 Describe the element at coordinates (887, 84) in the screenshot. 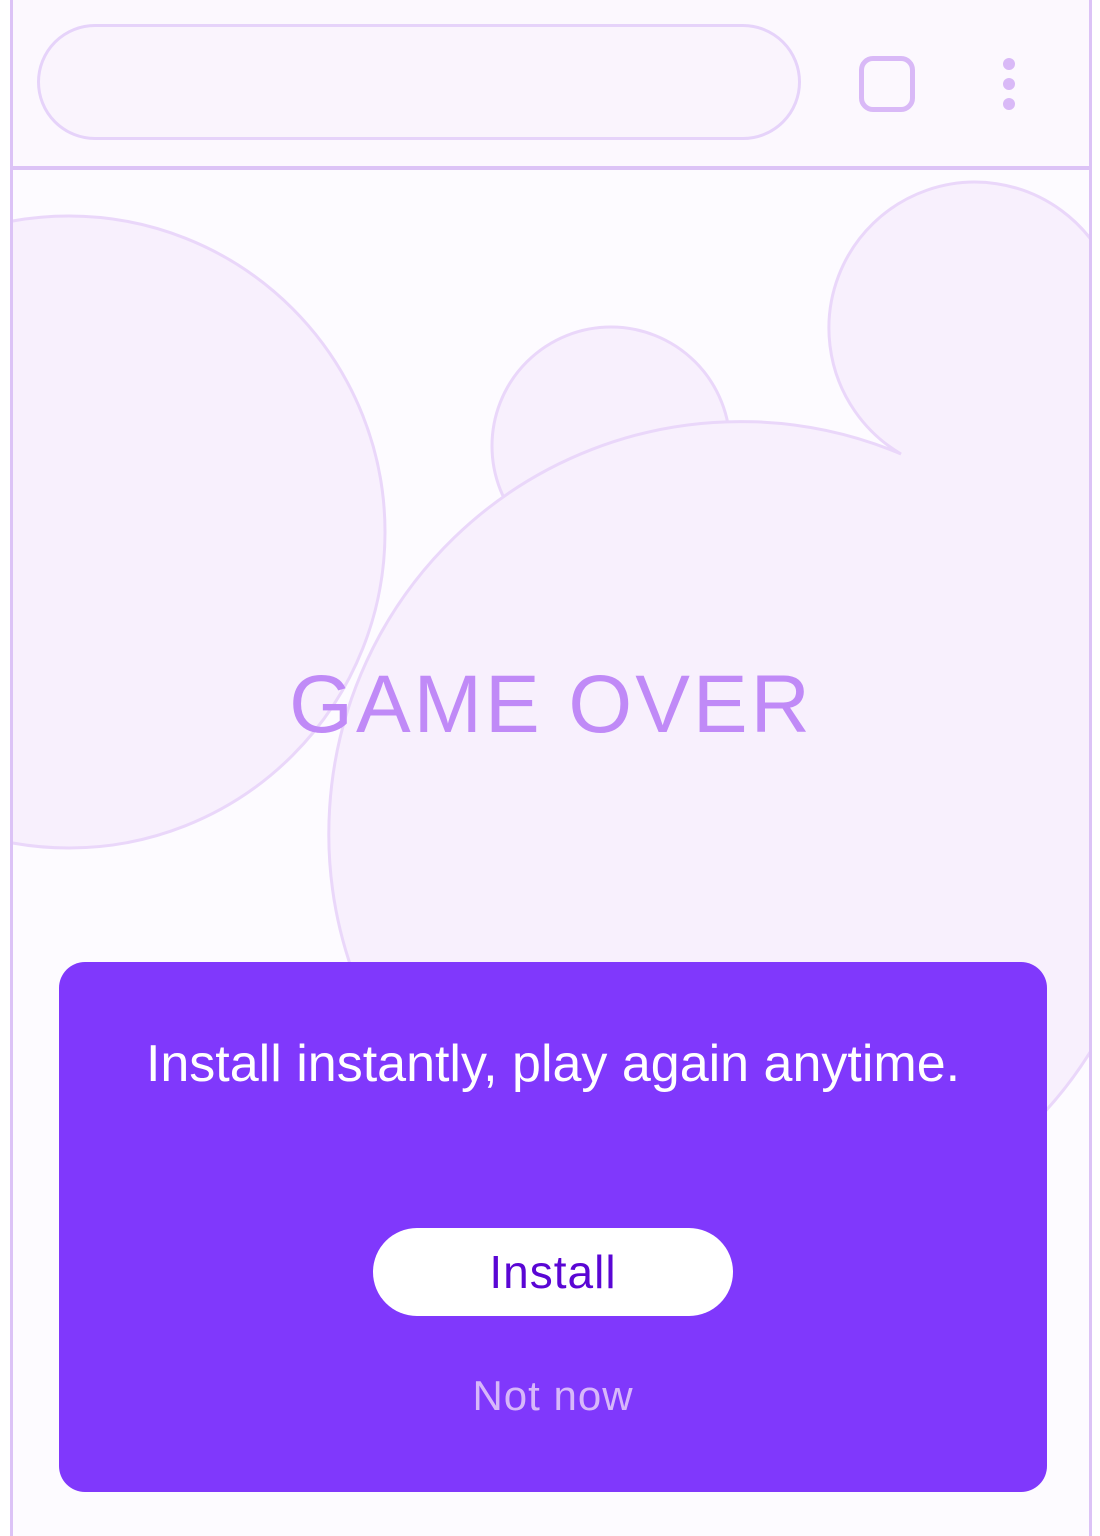

I see `tab-switcher-icon` at that location.